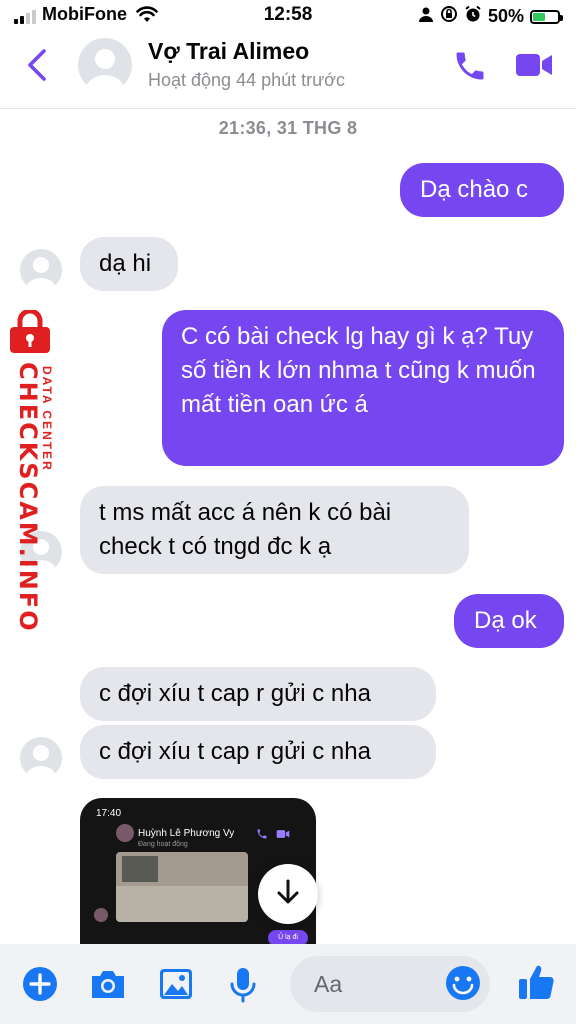 The height and width of the screenshot is (1024, 576). I want to click on plus-circle-icon, so click(40, 986).